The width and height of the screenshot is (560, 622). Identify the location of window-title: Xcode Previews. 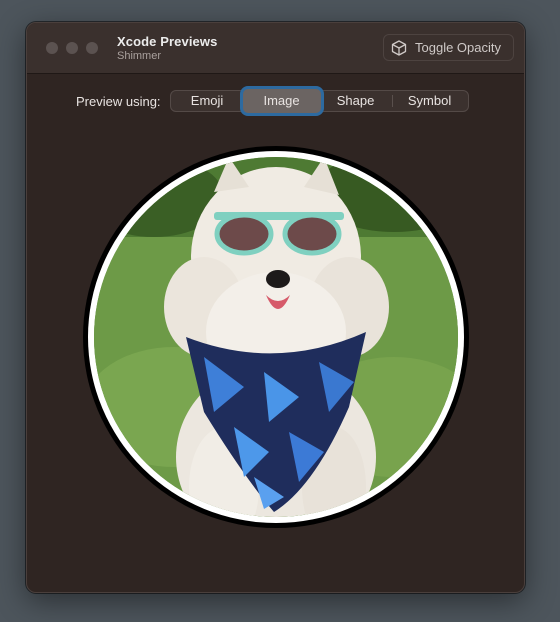
(167, 41).